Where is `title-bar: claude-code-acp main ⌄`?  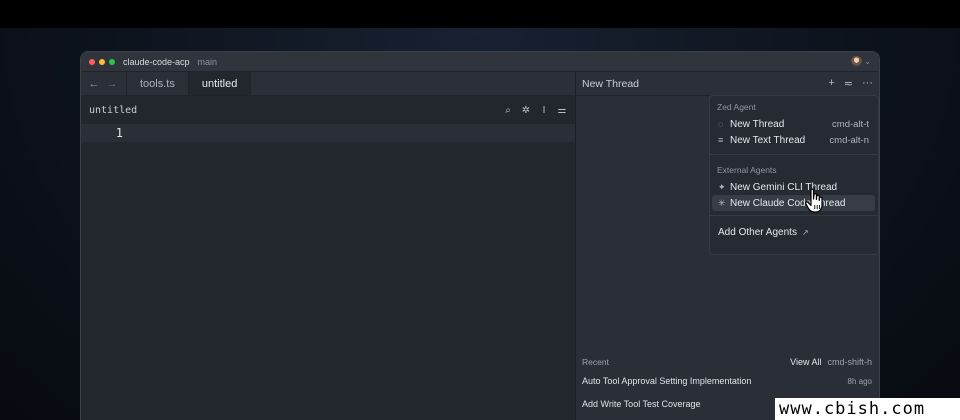 title-bar: claude-code-acp main ⌄ is located at coordinates (480, 62).